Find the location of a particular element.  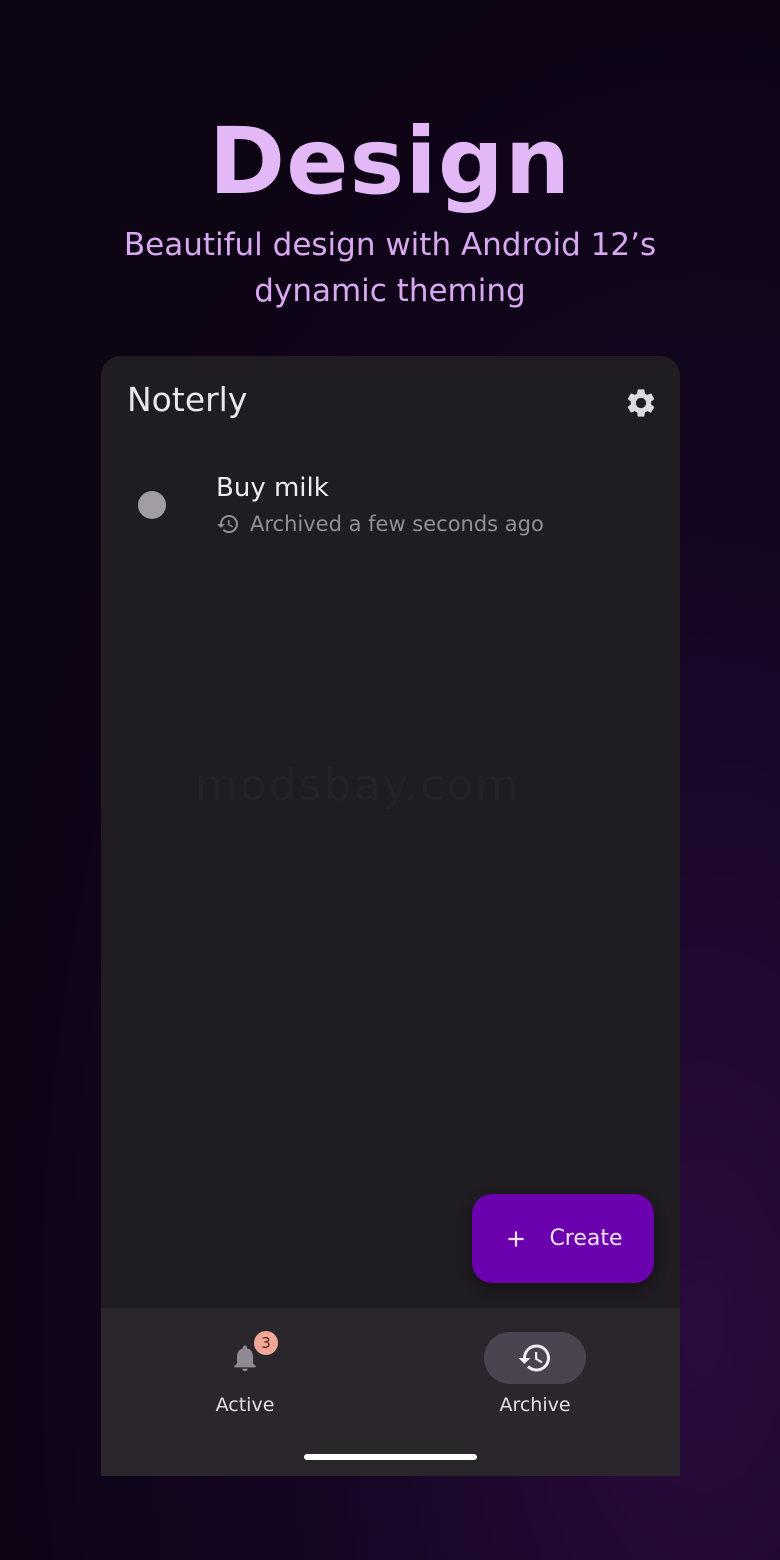

nav-icon-container: 3 is located at coordinates (245, 1357).